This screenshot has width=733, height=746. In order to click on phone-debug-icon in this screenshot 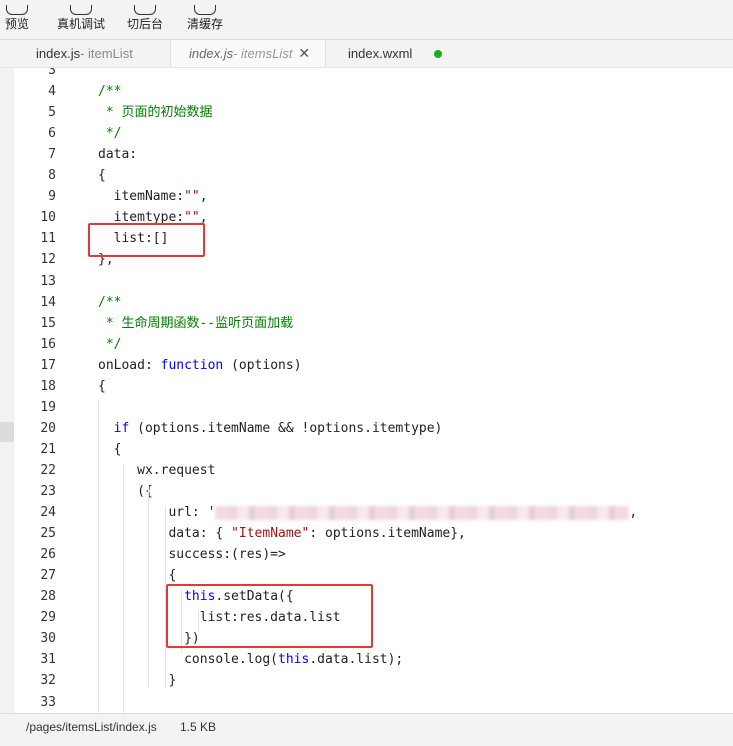, I will do `click(81, 10)`.